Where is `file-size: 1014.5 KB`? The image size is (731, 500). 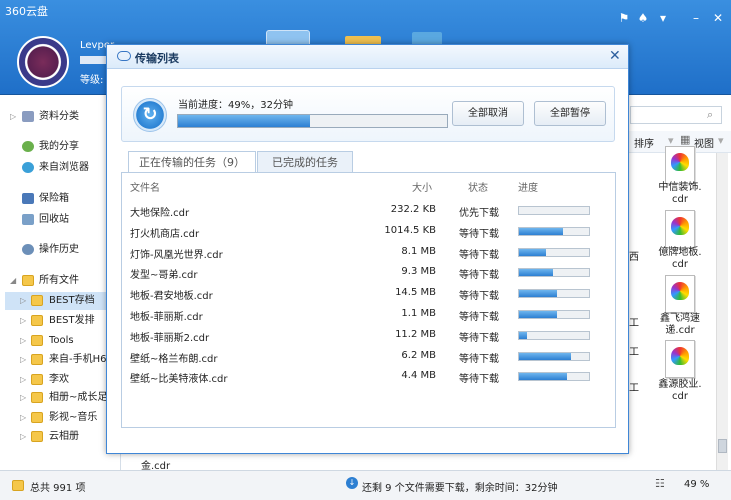 file-size: 1014.5 KB is located at coordinates (410, 230).